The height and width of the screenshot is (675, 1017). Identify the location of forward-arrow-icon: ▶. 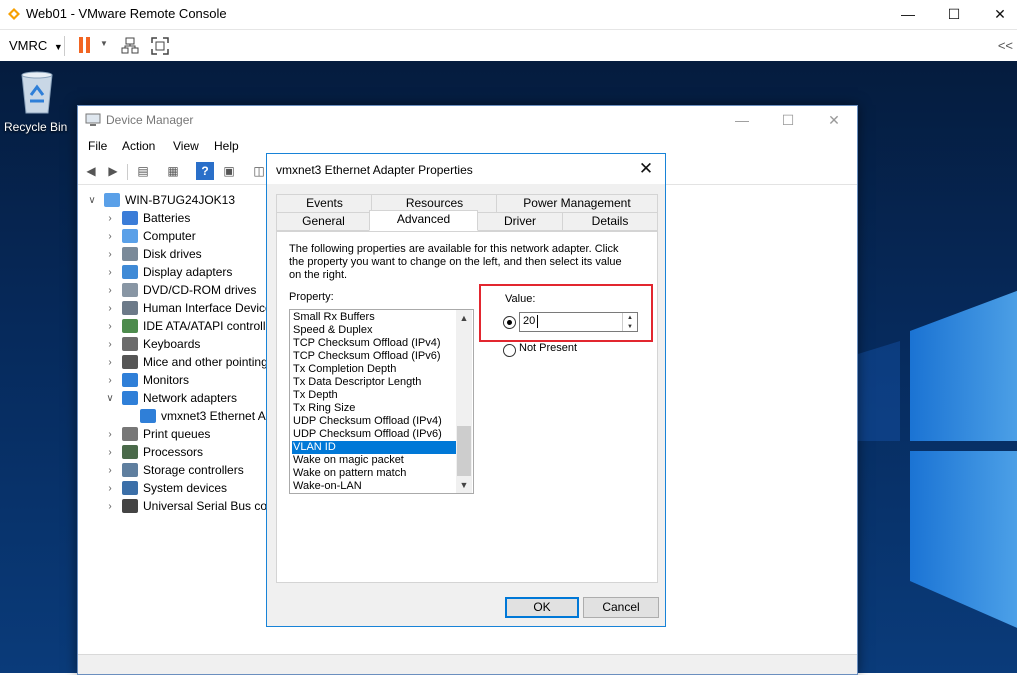
(113, 171).